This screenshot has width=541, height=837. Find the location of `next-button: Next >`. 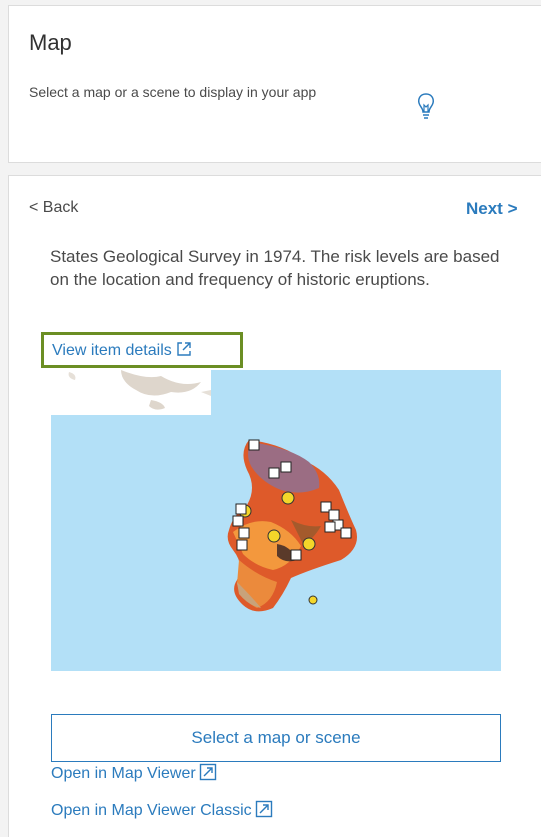

next-button: Next > is located at coordinates (492, 209).